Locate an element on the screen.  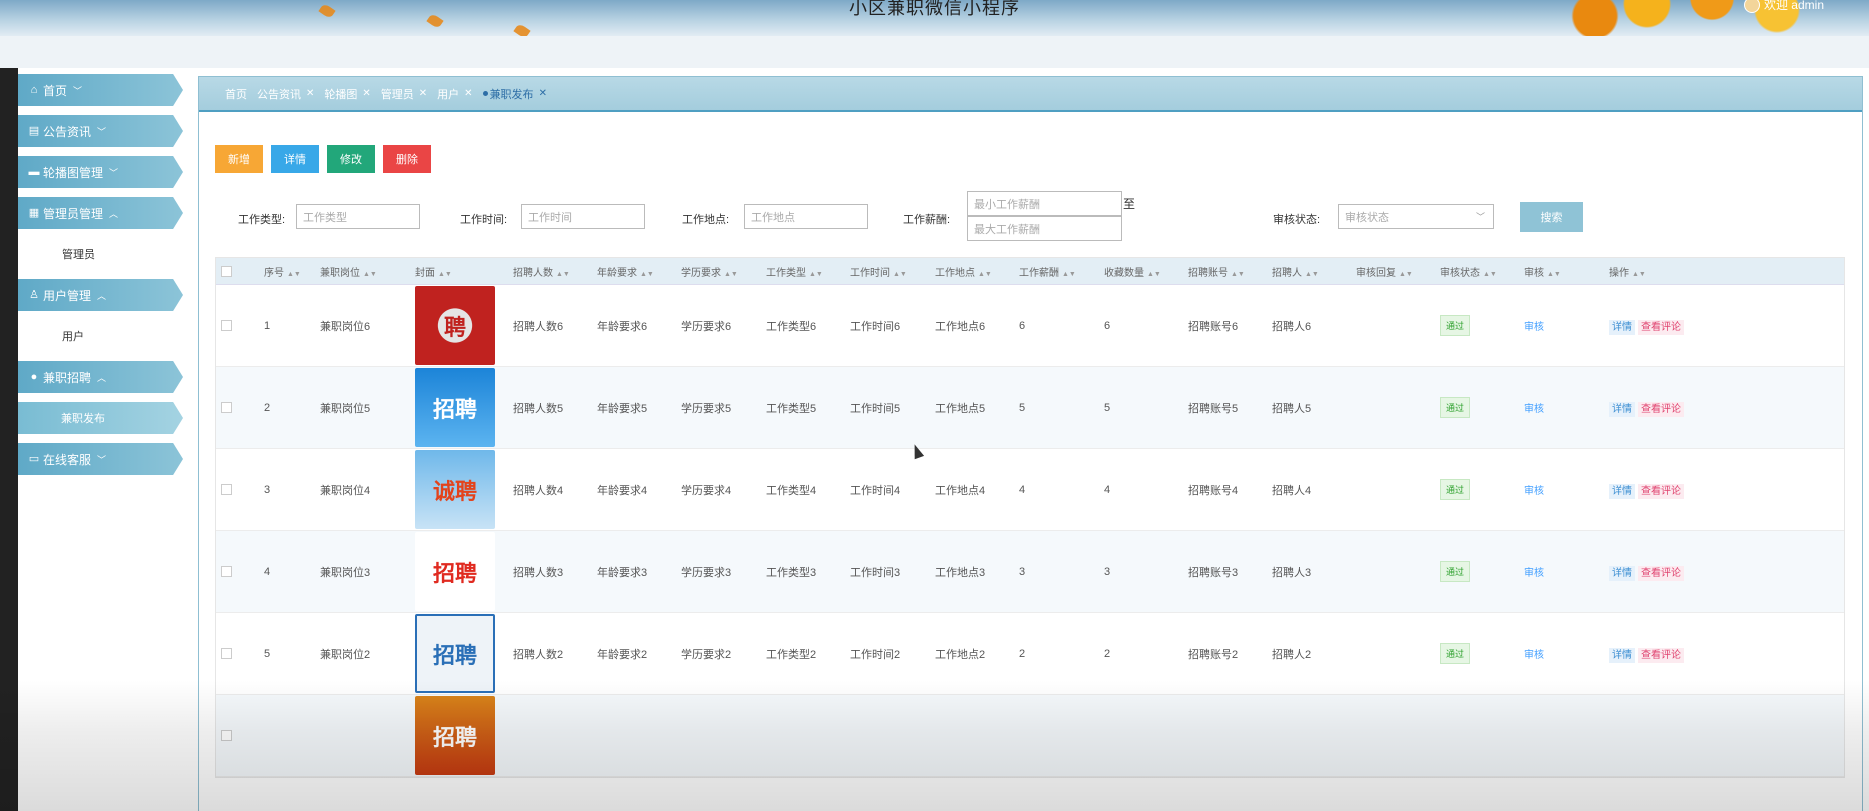
add-button: 新增 is located at coordinates (239, 159).